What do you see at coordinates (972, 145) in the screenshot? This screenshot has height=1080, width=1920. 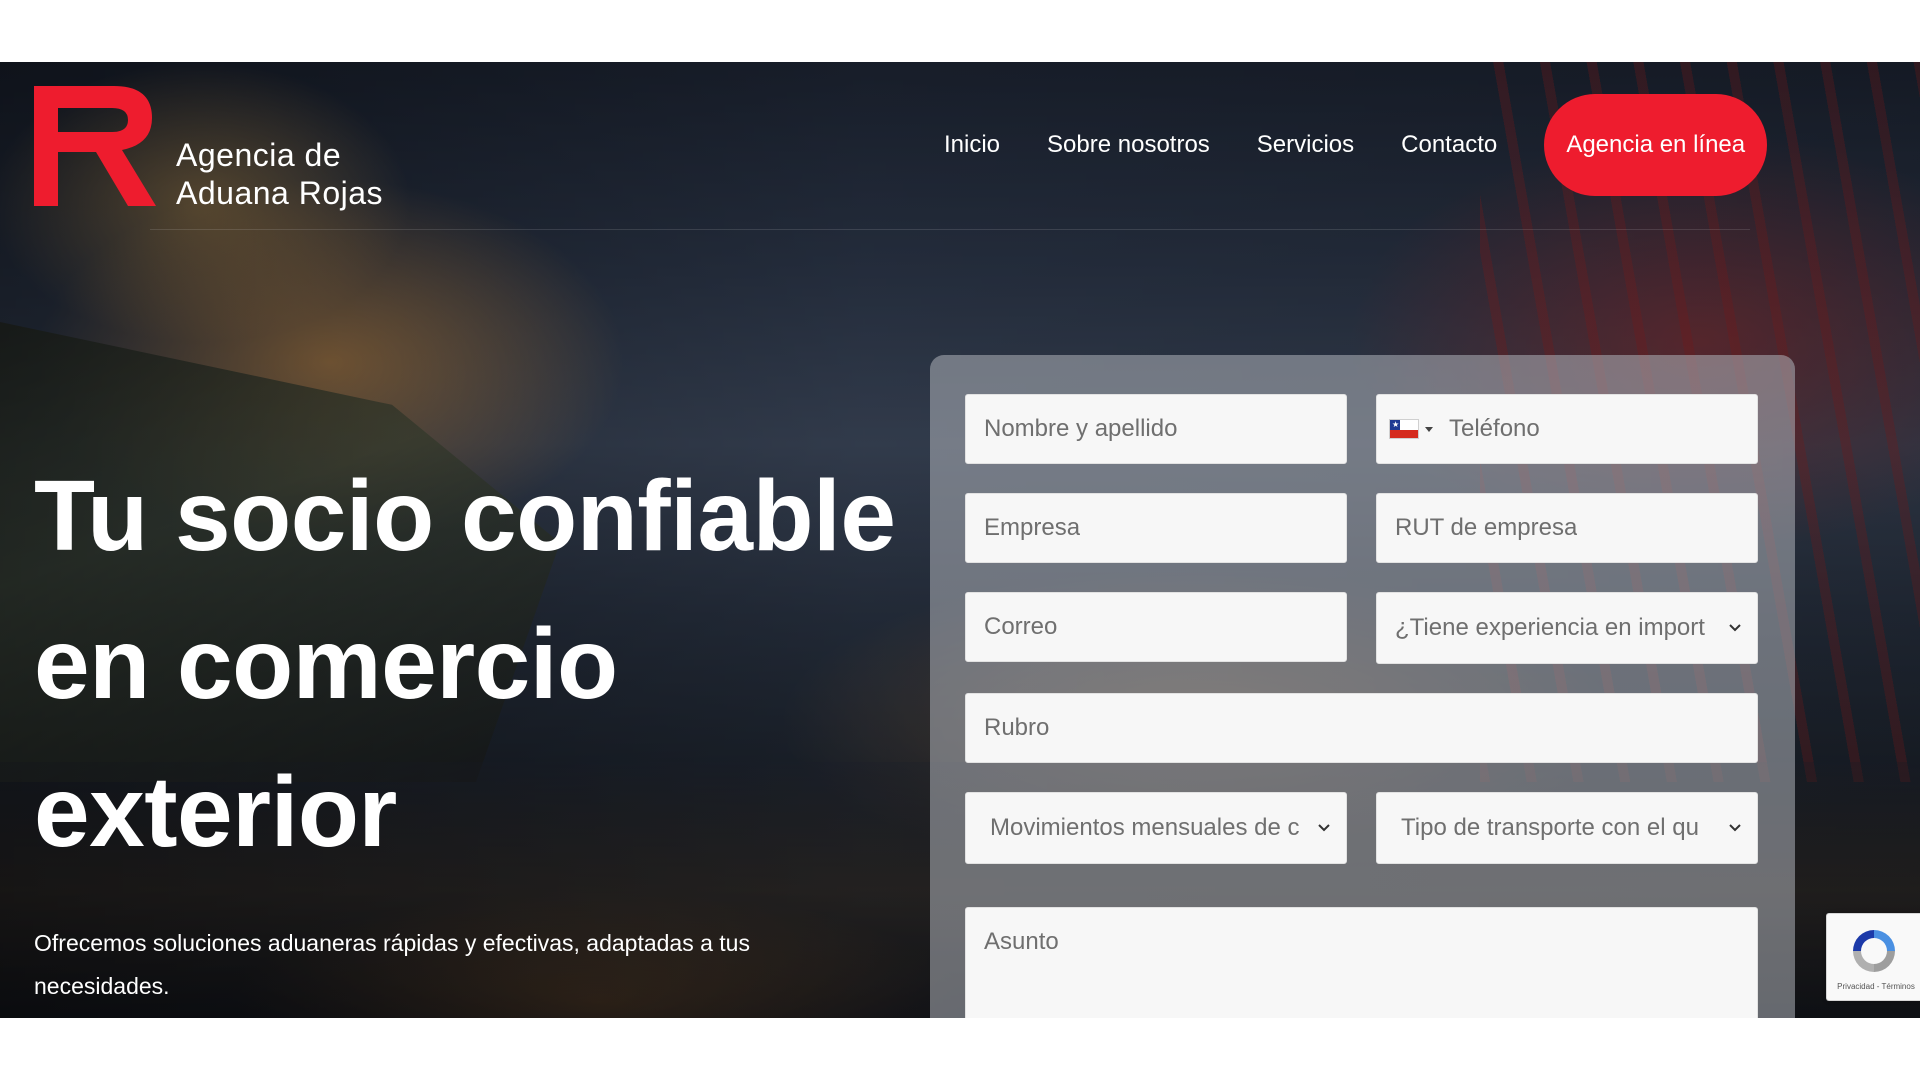 I see `nav-item-inicio: Inicio` at bounding box center [972, 145].